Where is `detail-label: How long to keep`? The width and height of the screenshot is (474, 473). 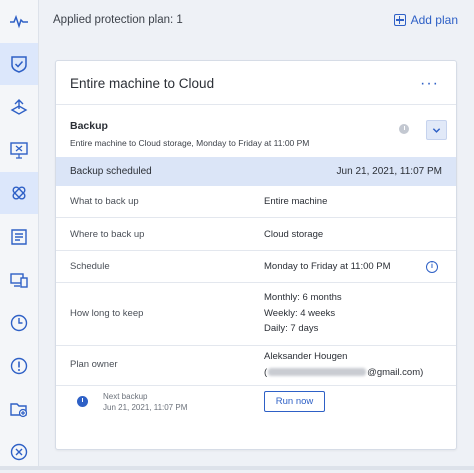 detail-label: How long to keep is located at coordinates (107, 313).